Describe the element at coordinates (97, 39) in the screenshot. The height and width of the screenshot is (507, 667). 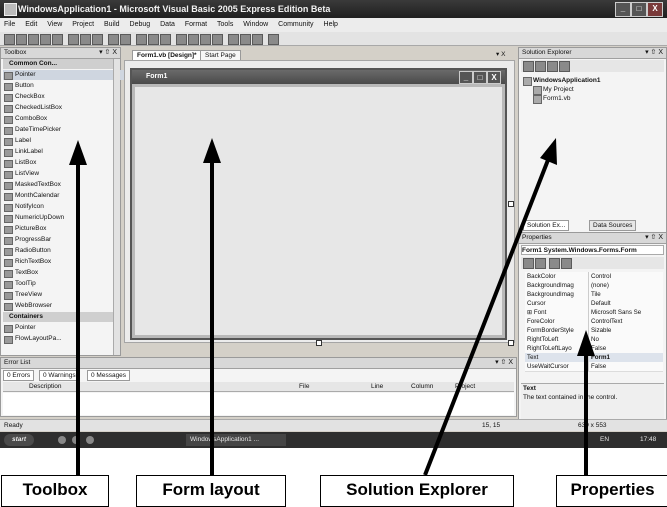
I see `paste-icon` at that location.